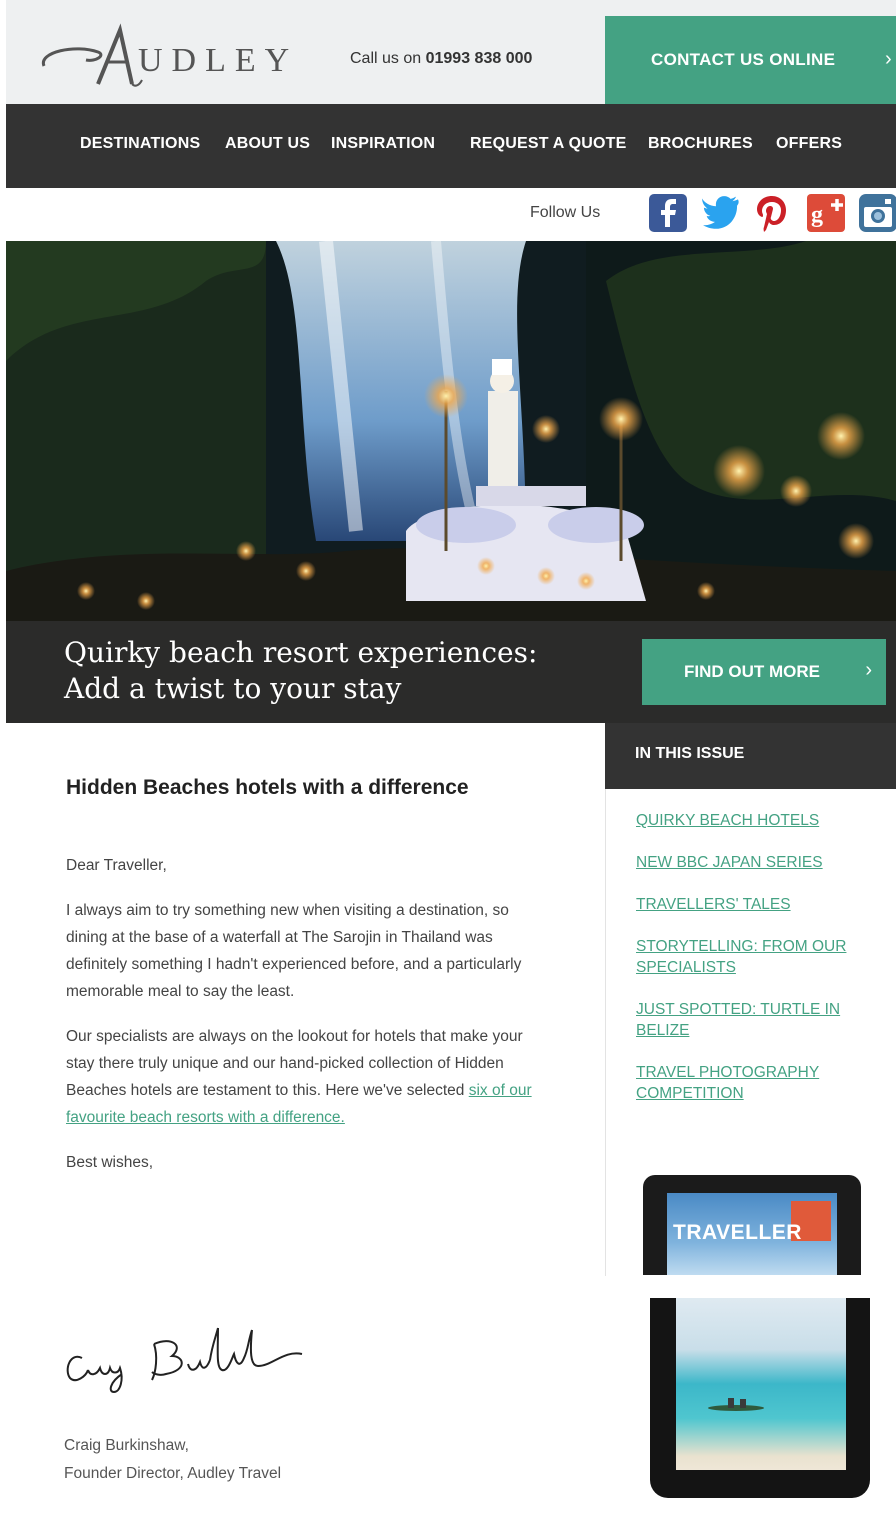  What do you see at coordinates (126, 1445) in the screenshot?
I see `signer-name: Craig Burkinshaw,` at bounding box center [126, 1445].